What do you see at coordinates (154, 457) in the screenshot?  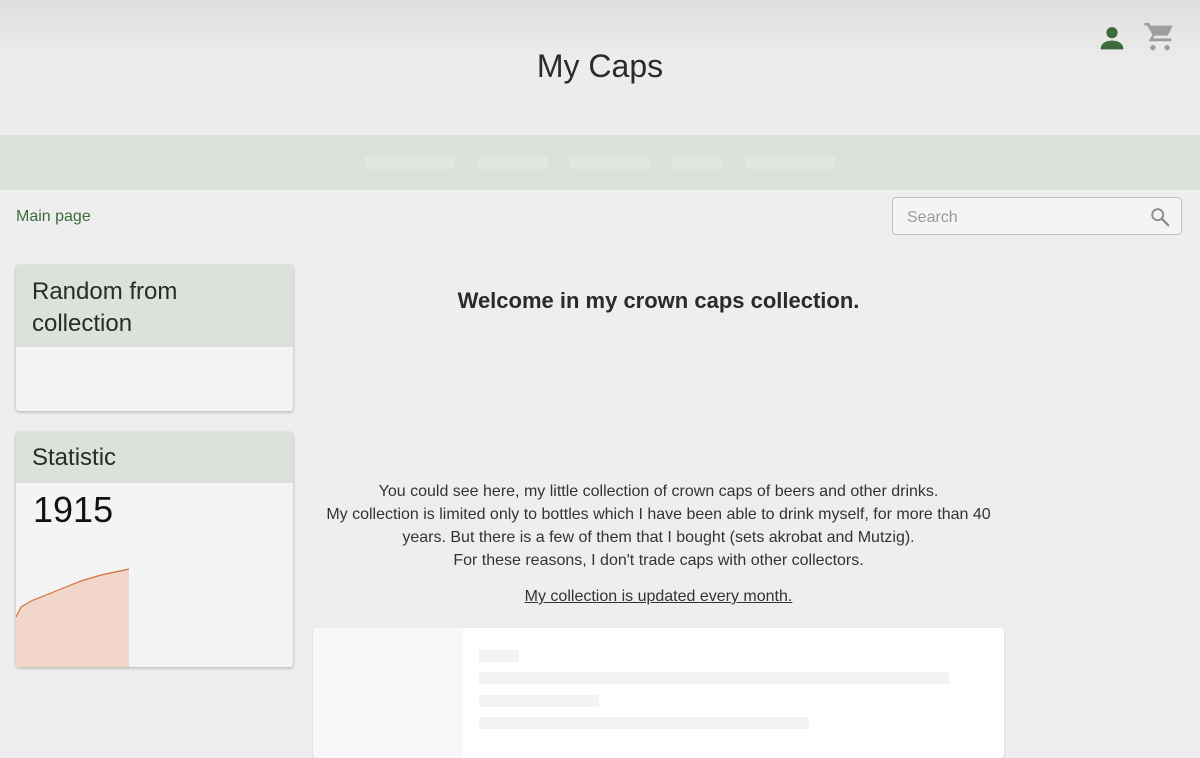 I see `statistic-card-title: Statistic` at bounding box center [154, 457].